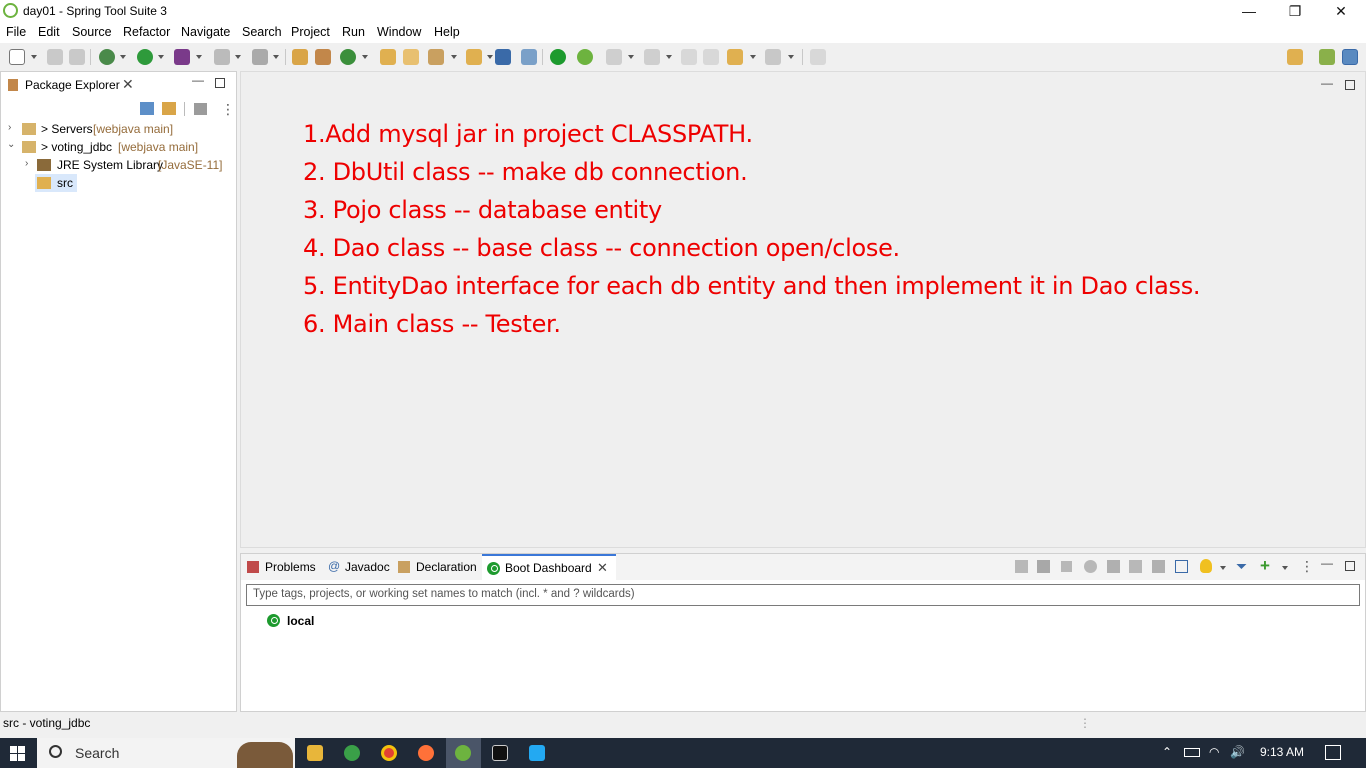  What do you see at coordinates (315, 753) in the screenshot?
I see `file-explorer-icon` at bounding box center [315, 753].